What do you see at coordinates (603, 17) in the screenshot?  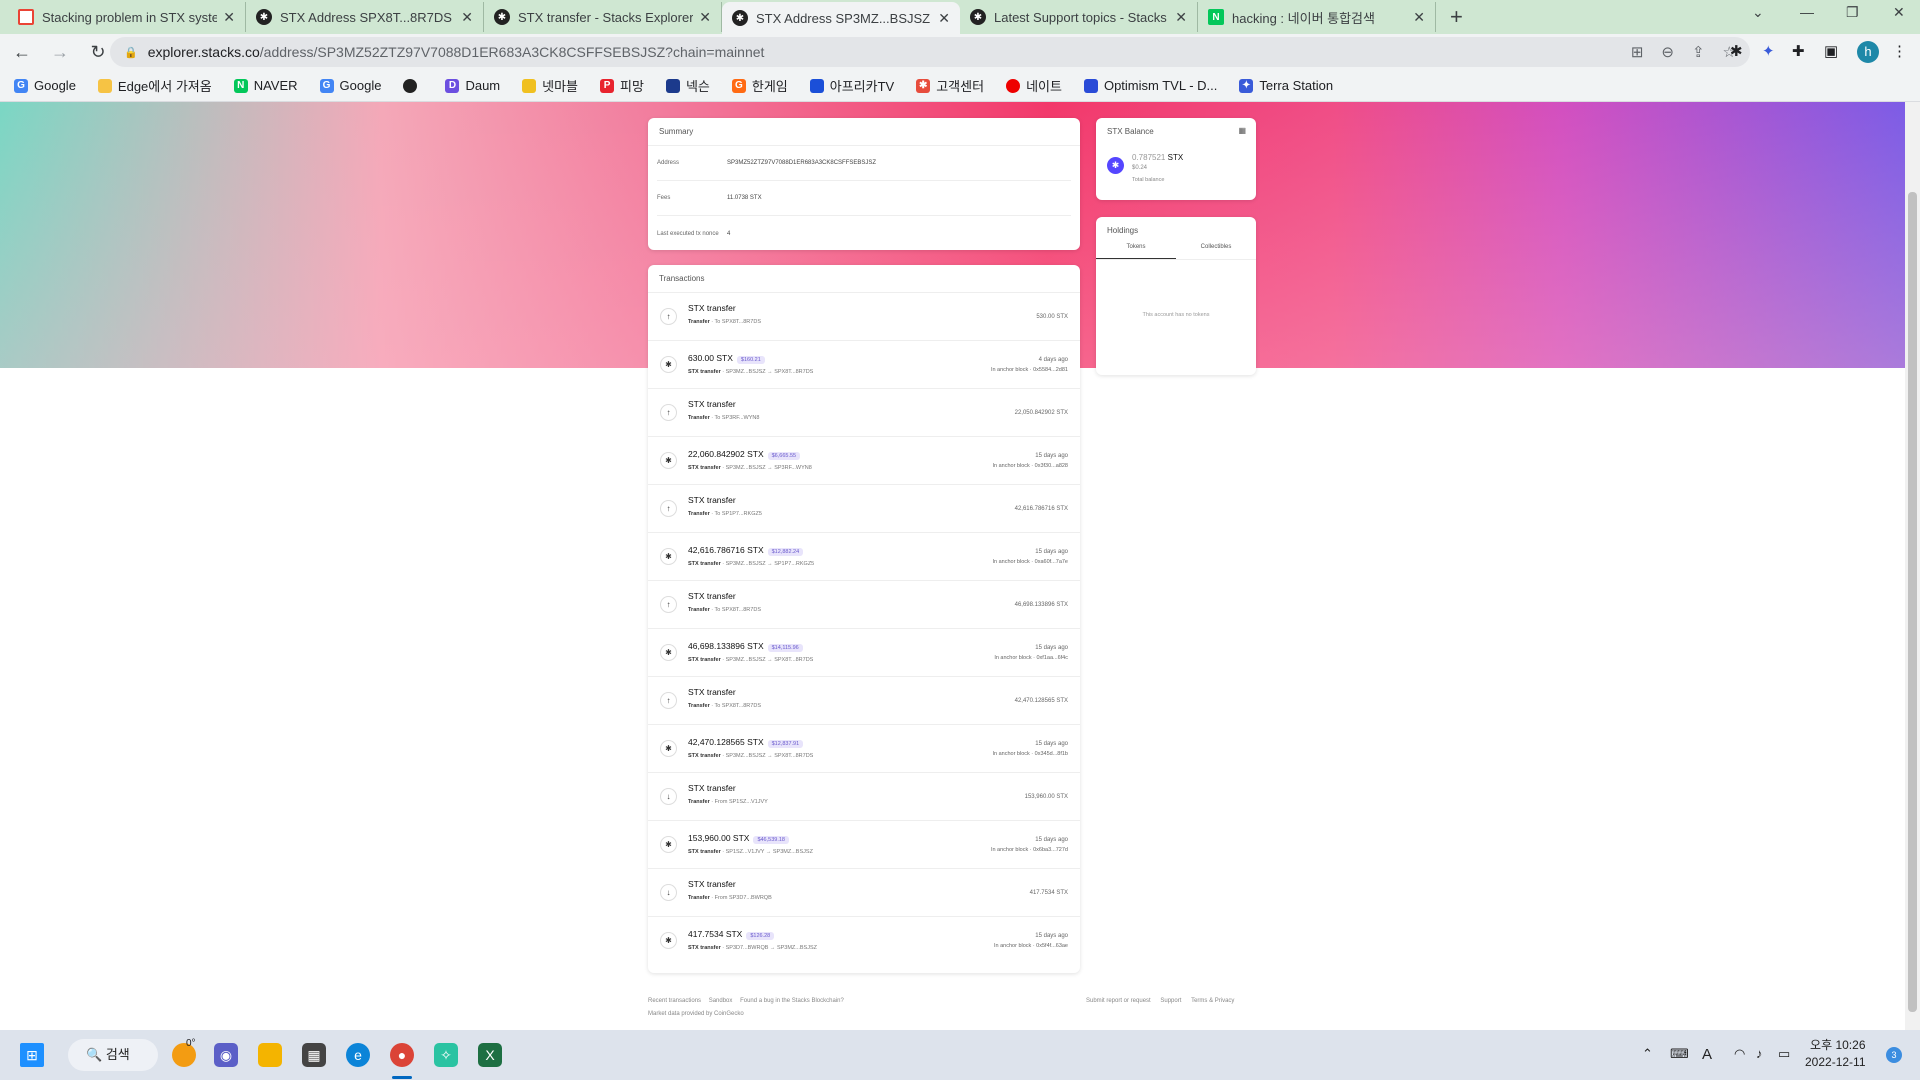 I see `tab-3: ✱ STX transfer - Stacks Explorer b ✕` at bounding box center [603, 17].